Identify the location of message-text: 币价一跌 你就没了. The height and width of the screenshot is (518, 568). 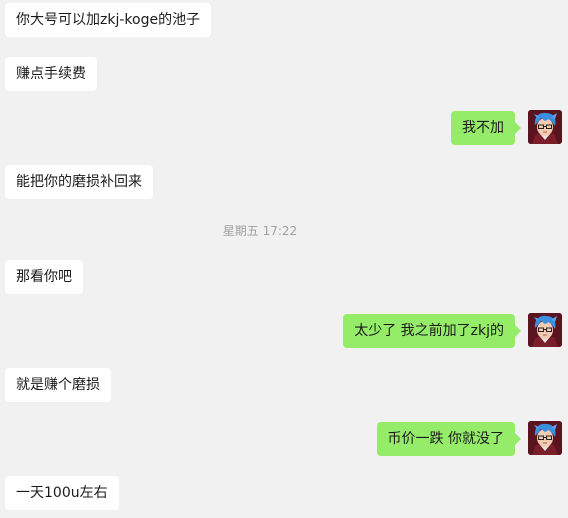
(445, 439).